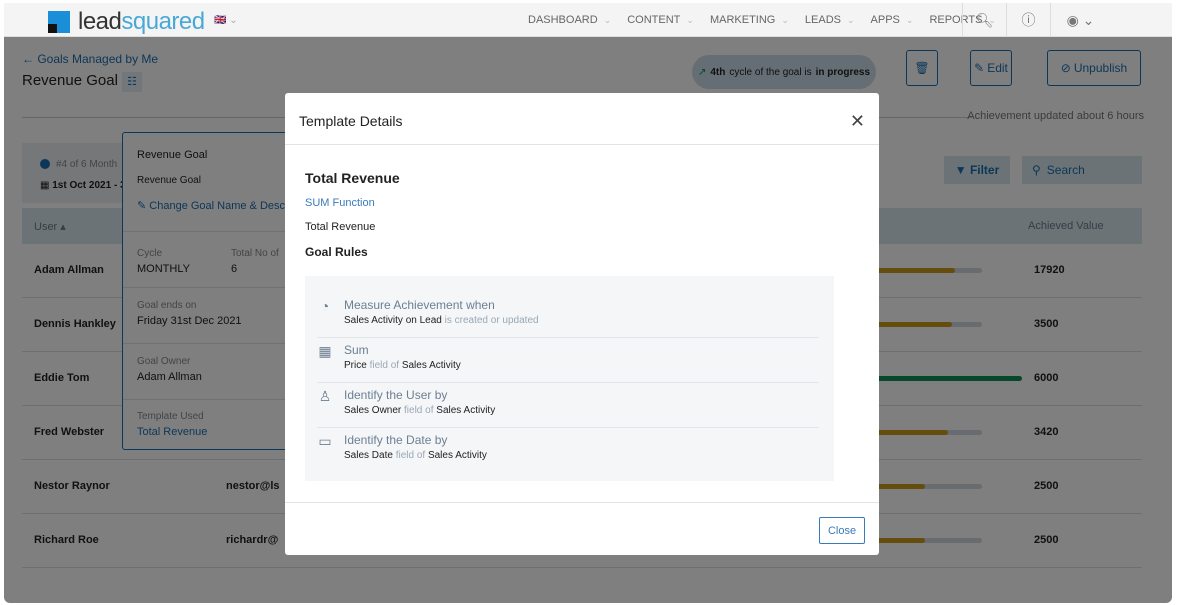  Describe the element at coordinates (582, 119) in the screenshot. I see `modal-header: Template Details ✕` at that location.